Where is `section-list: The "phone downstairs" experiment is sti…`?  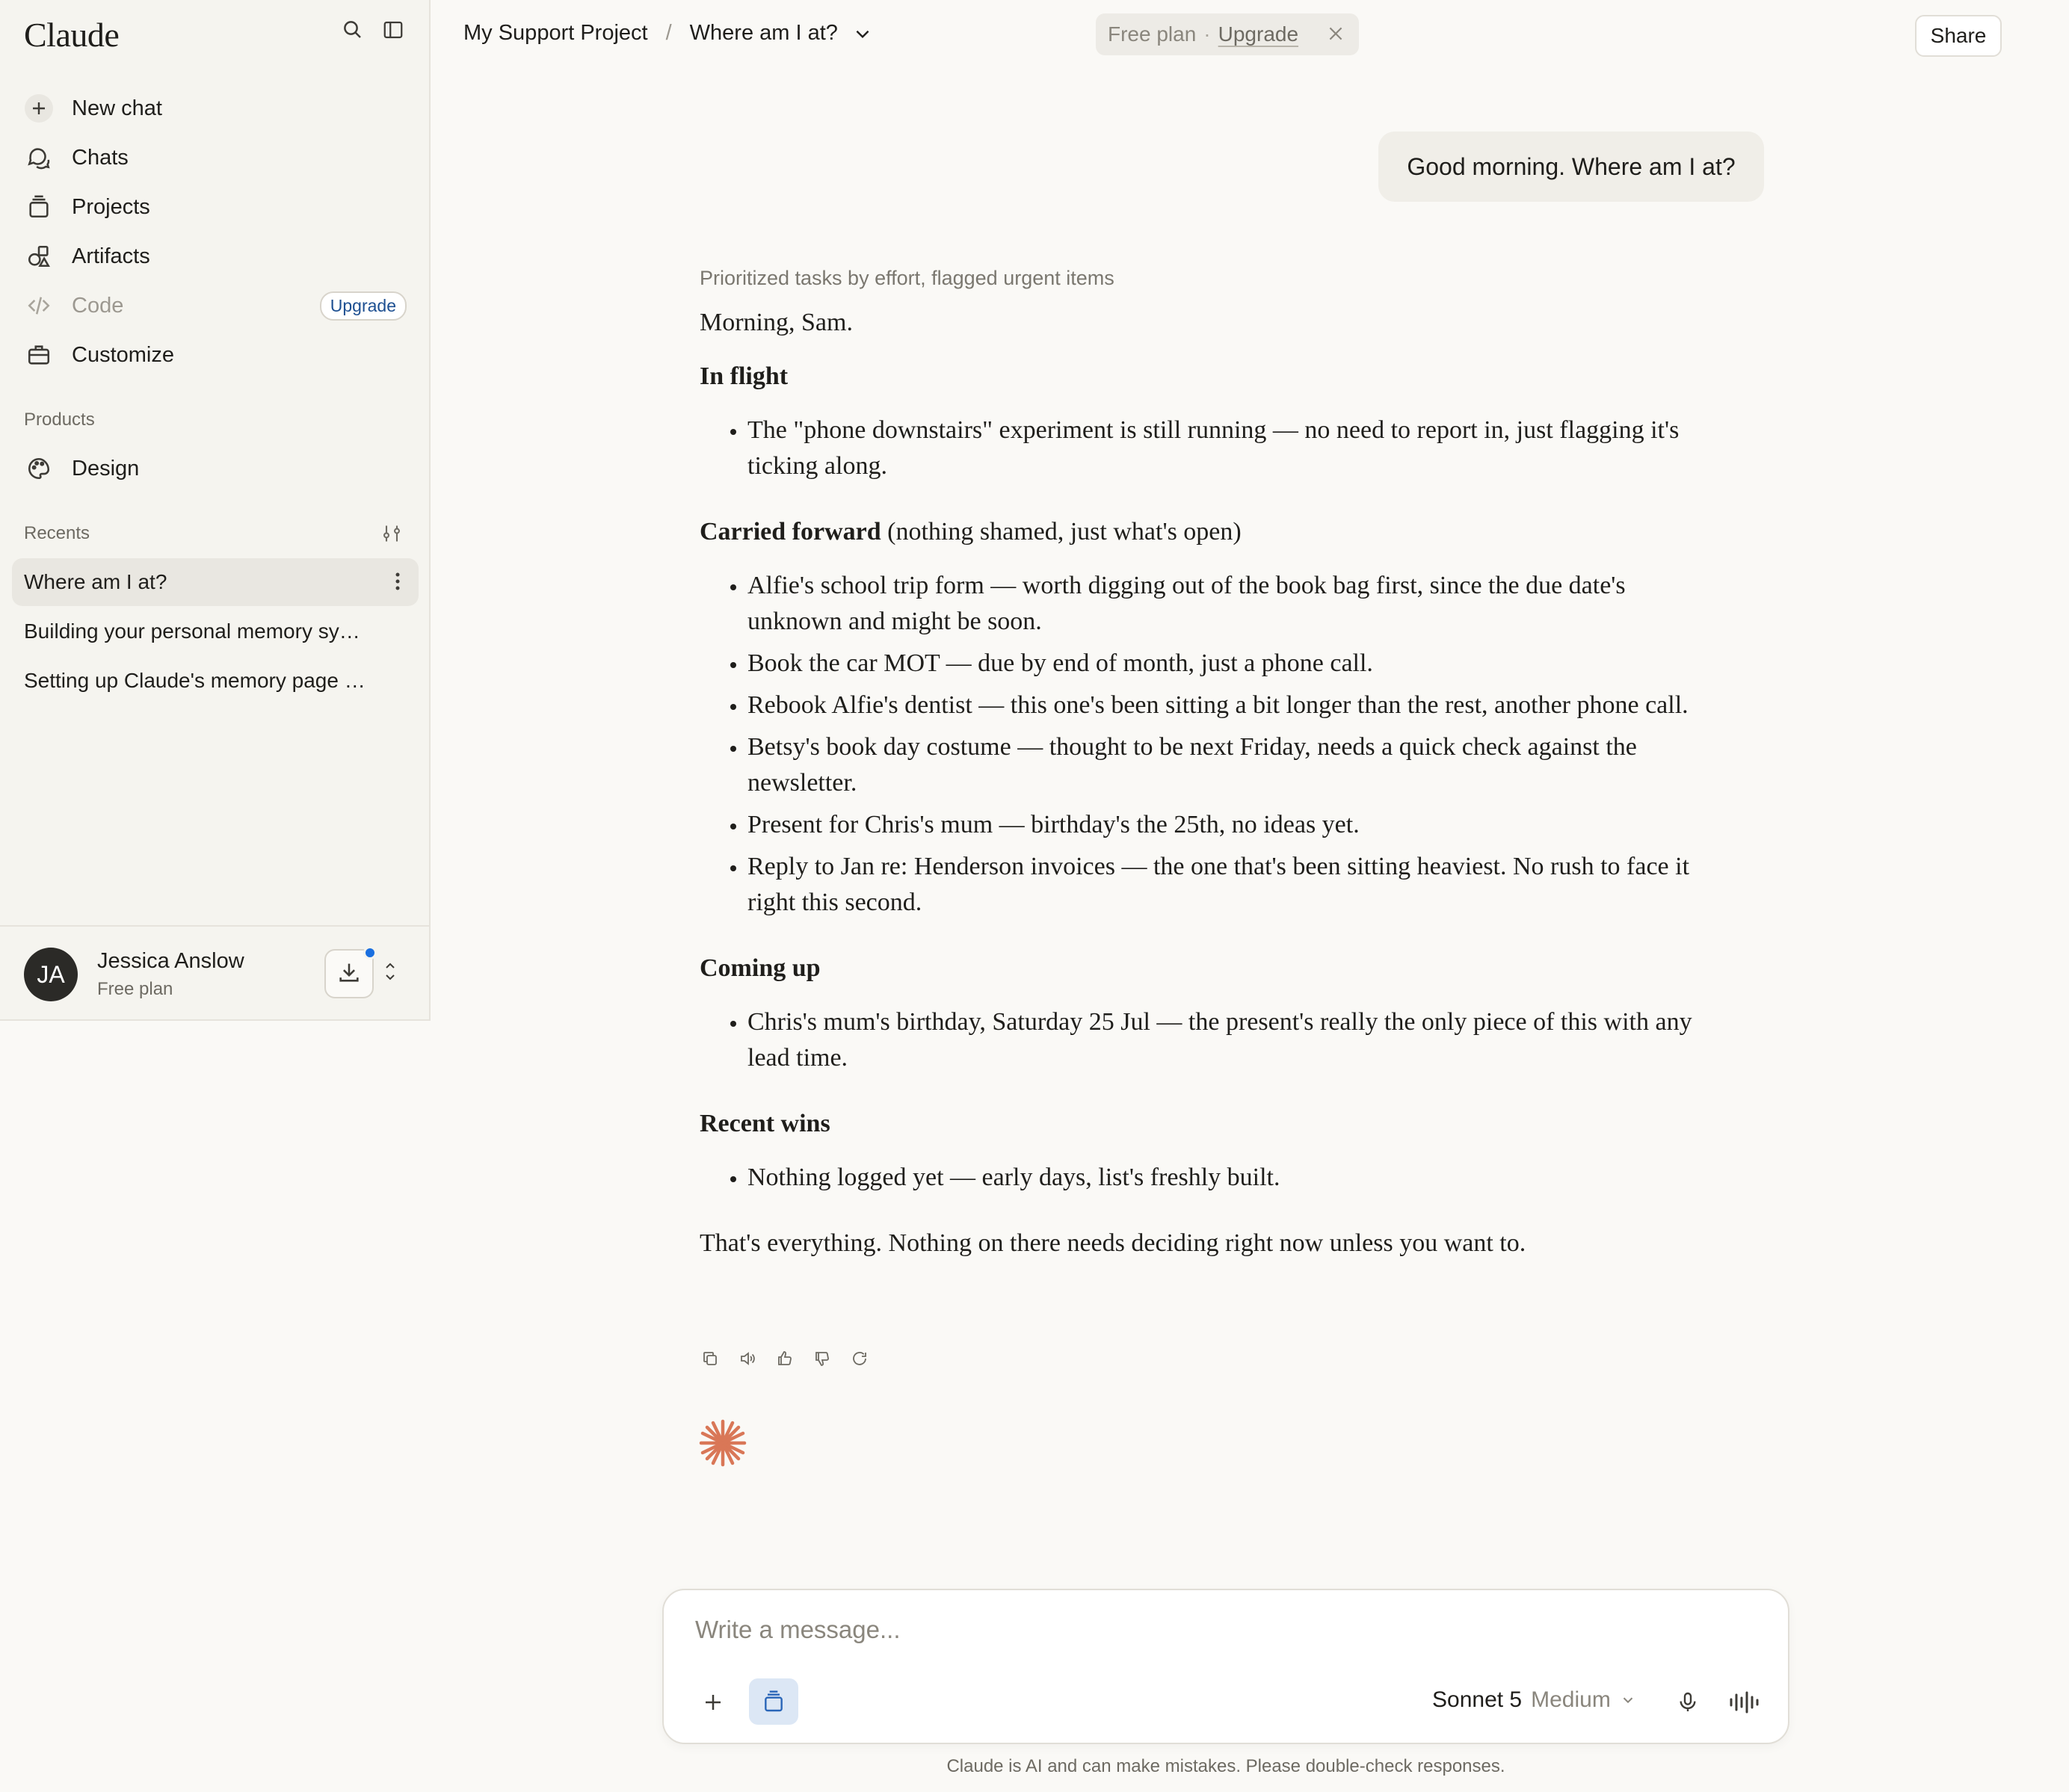
section-list: The "phone downstairs" experiment is sti… is located at coordinates (1235, 448).